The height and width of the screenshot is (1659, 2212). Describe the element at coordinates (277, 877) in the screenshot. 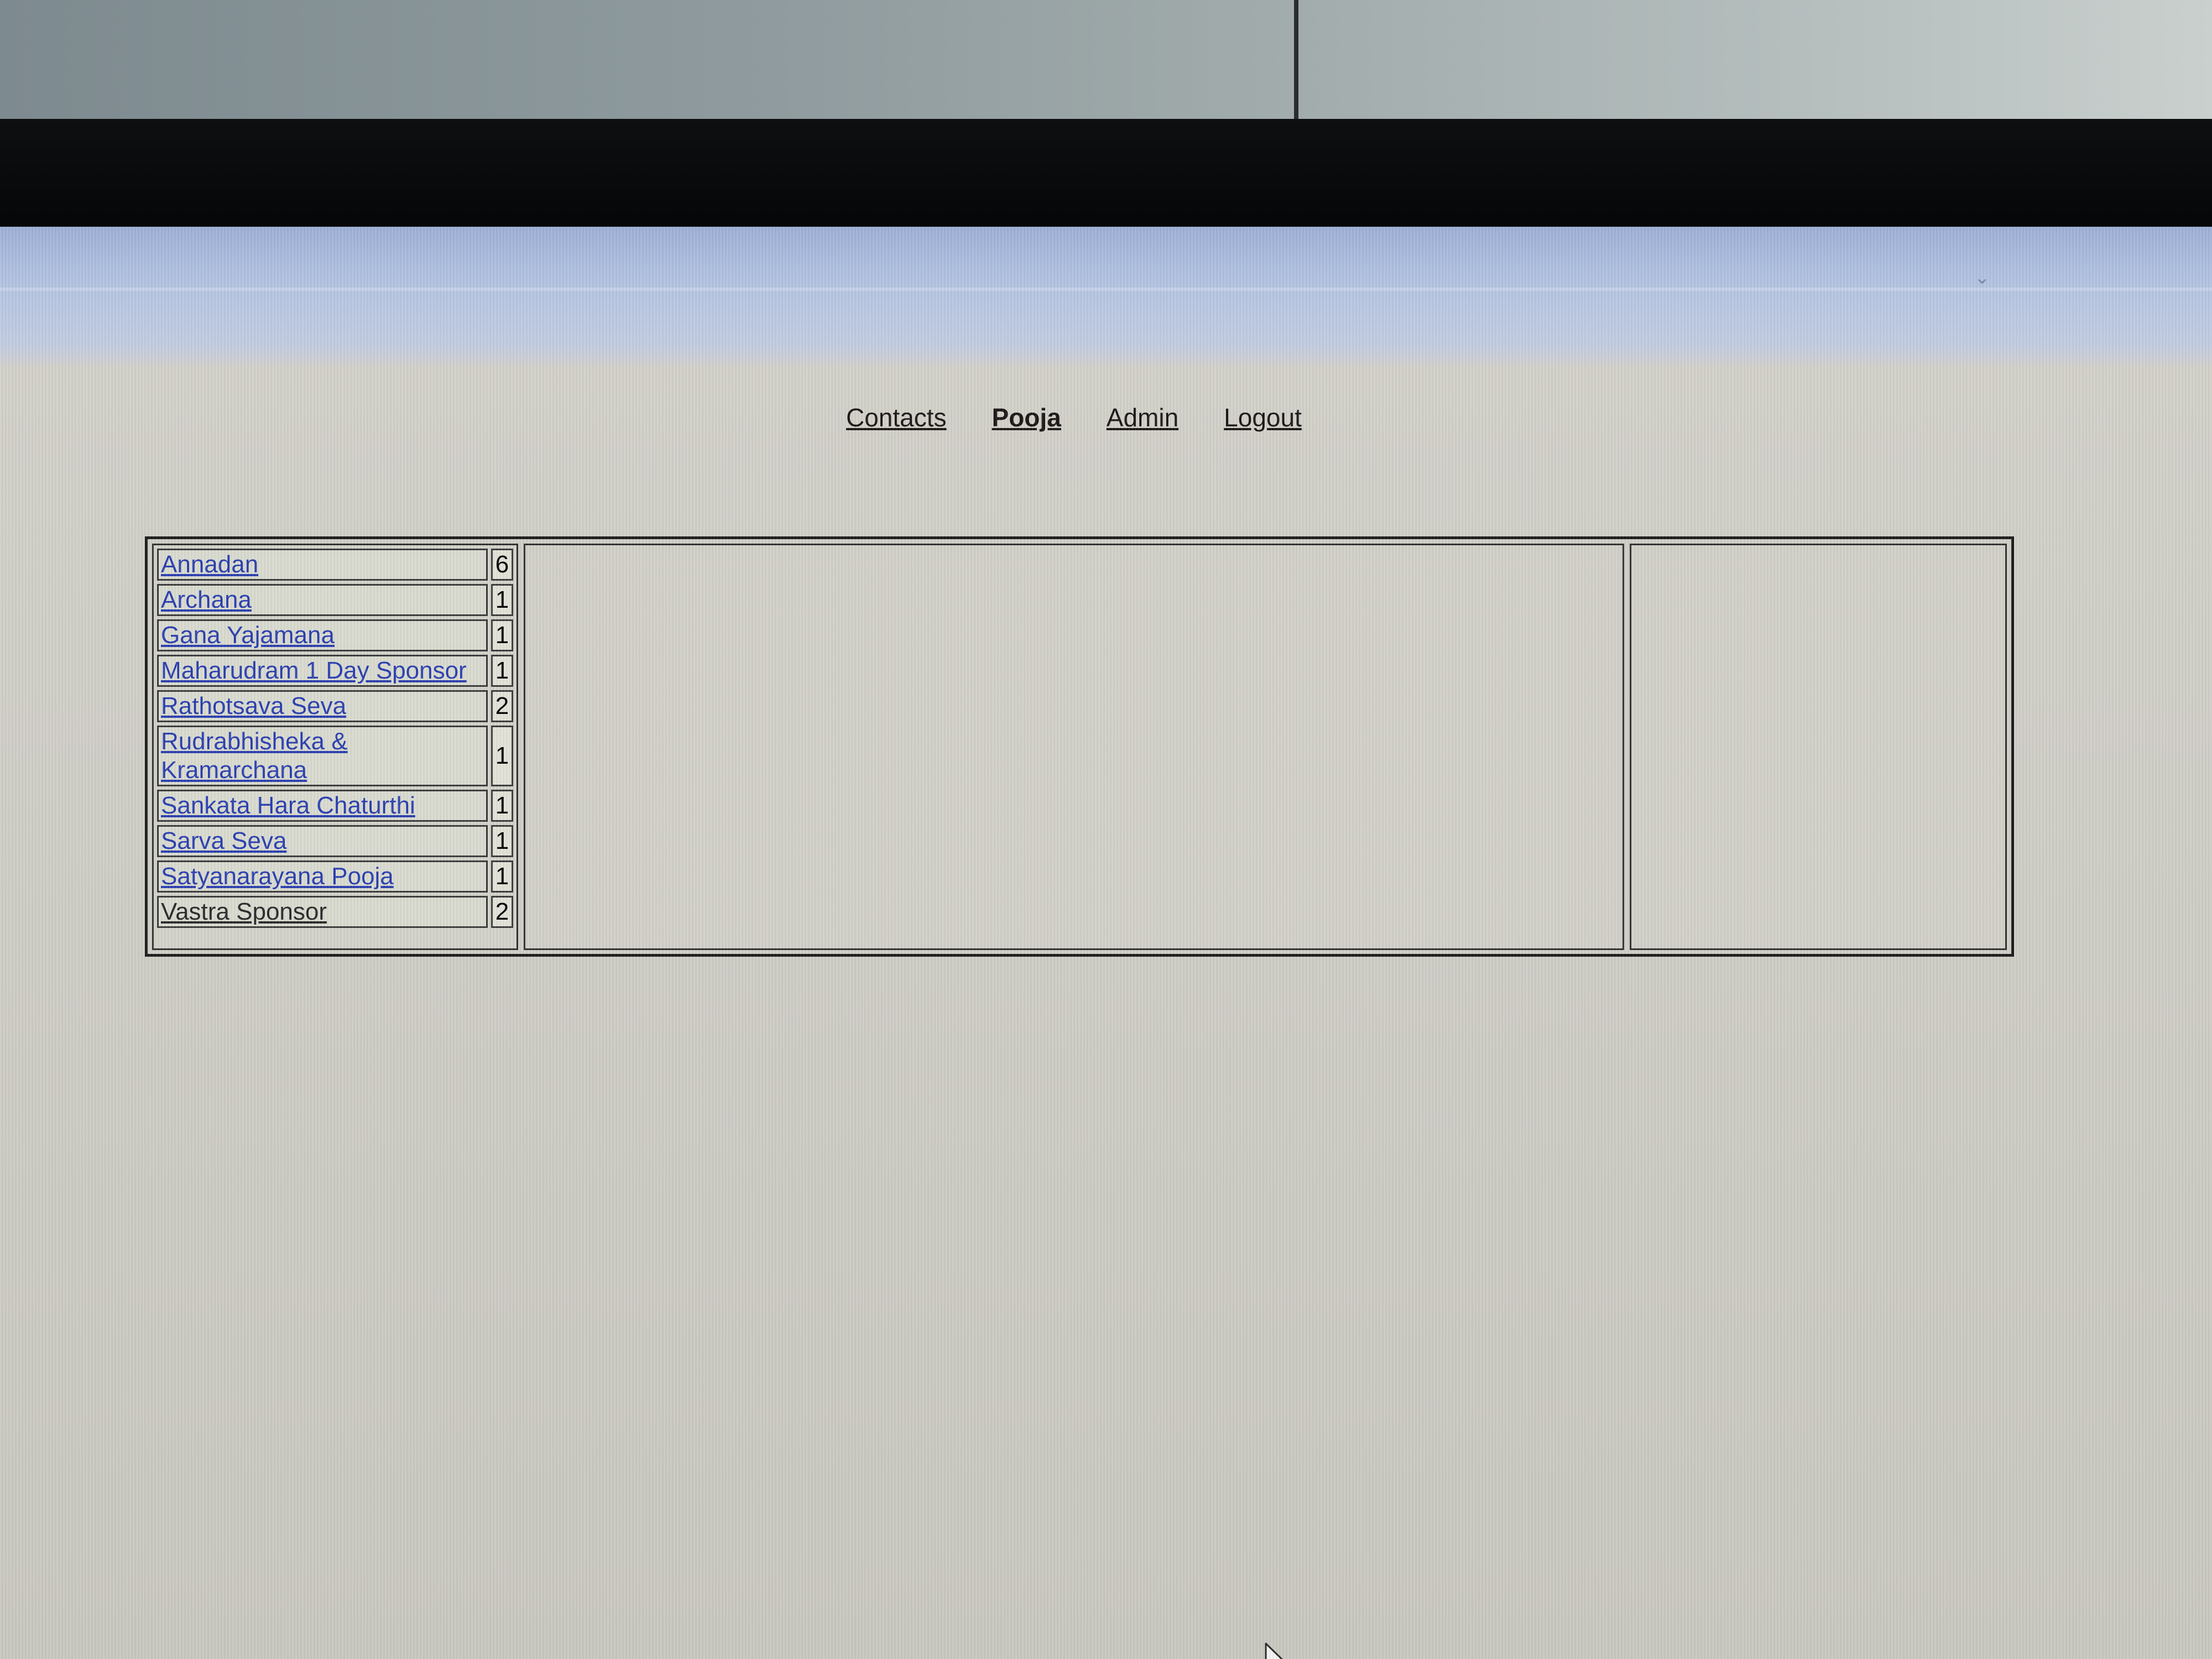

I see `pooja-link: Satyanarayana Pooja` at that location.